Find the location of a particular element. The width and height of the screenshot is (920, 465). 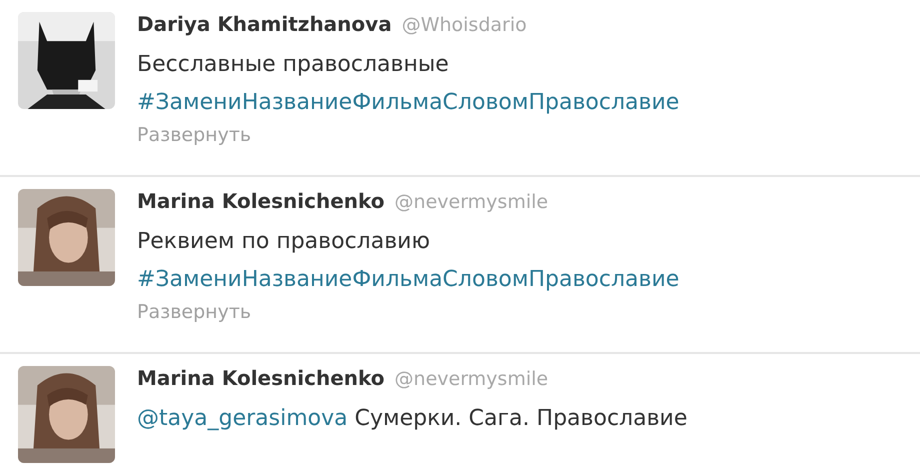

tweet-text: Реквием по православию is located at coordinates (283, 241).